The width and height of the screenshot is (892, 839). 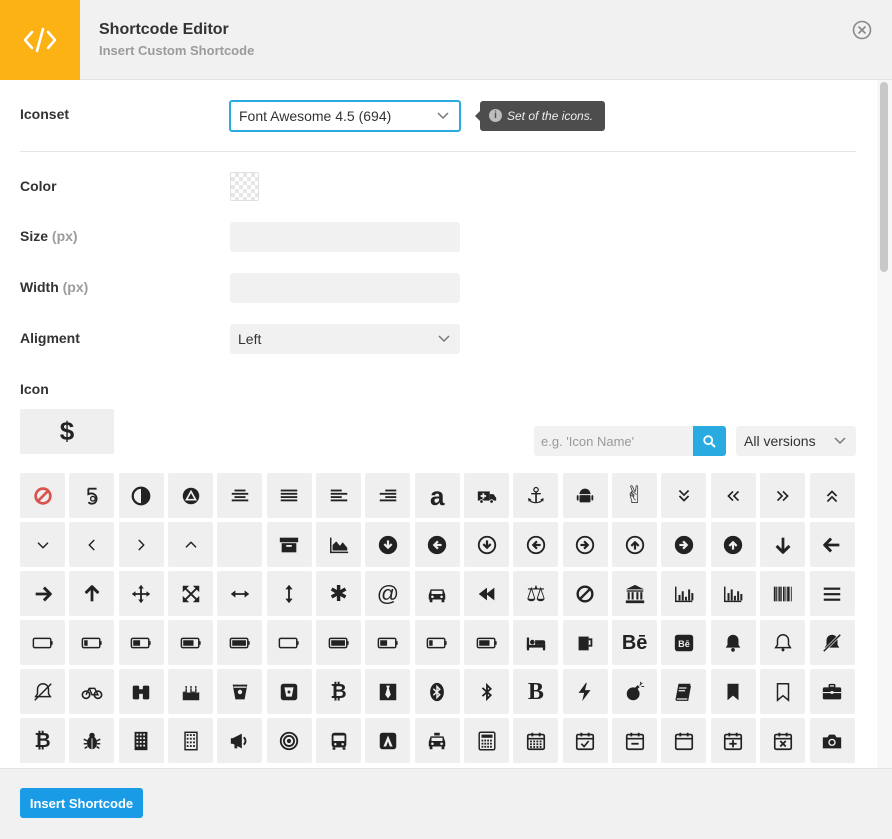 What do you see at coordinates (585, 642) in the screenshot?
I see `beer-icon` at bounding box center [585, 642].